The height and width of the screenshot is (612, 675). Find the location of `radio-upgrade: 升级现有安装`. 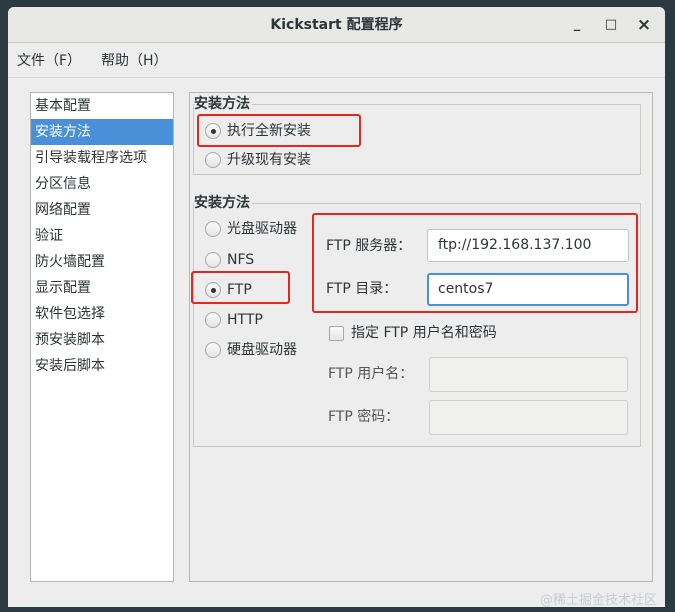

radio-upgrade: 升级现有安装 is located at coordinates (258, 160).